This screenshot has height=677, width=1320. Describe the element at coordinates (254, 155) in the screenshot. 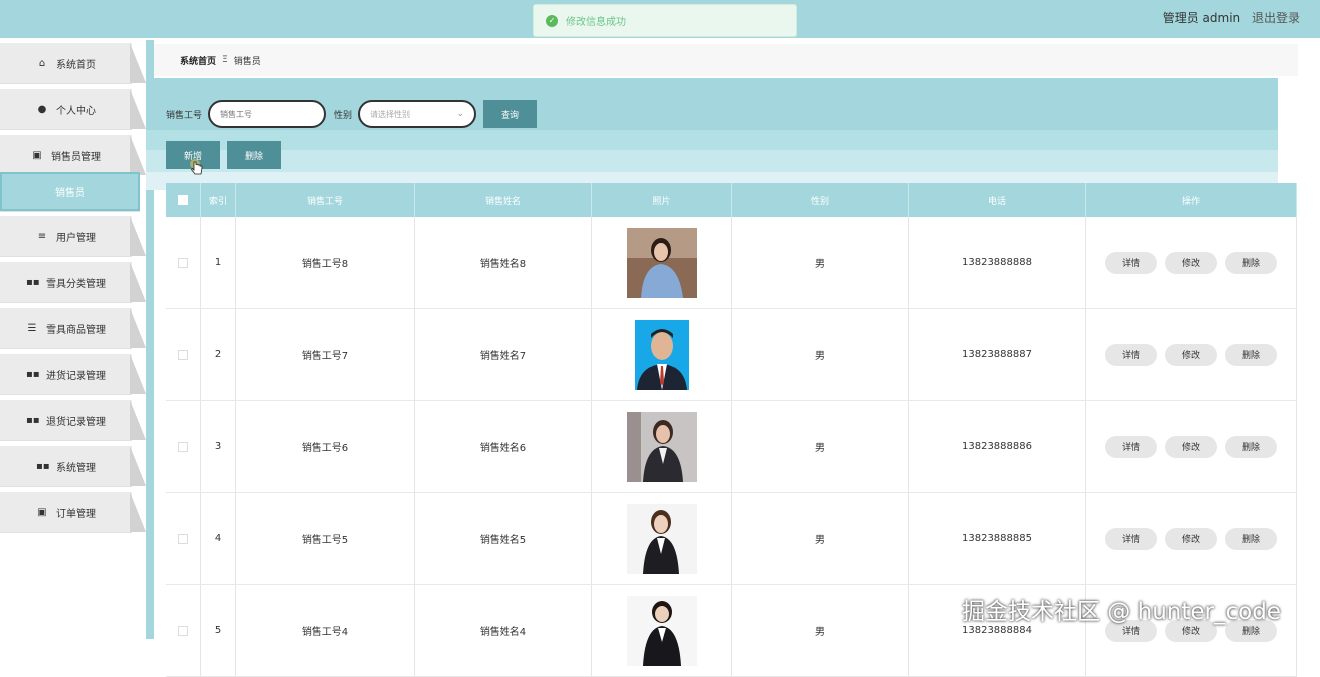

I see `batch-delete-button: 删除` at that location.